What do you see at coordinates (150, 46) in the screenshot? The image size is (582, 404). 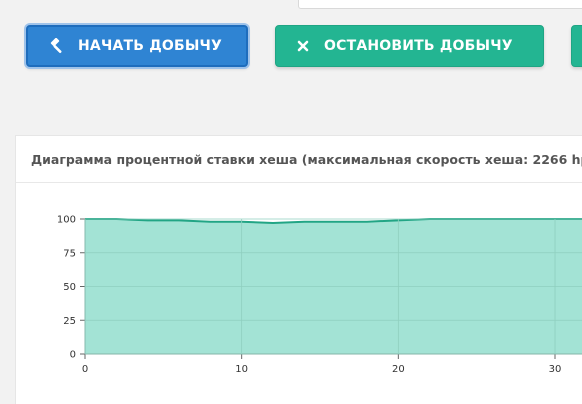 I see `start-mining-label: НАЧАТЬ ДОБЫЧУ` at bounding box center [150, 46].